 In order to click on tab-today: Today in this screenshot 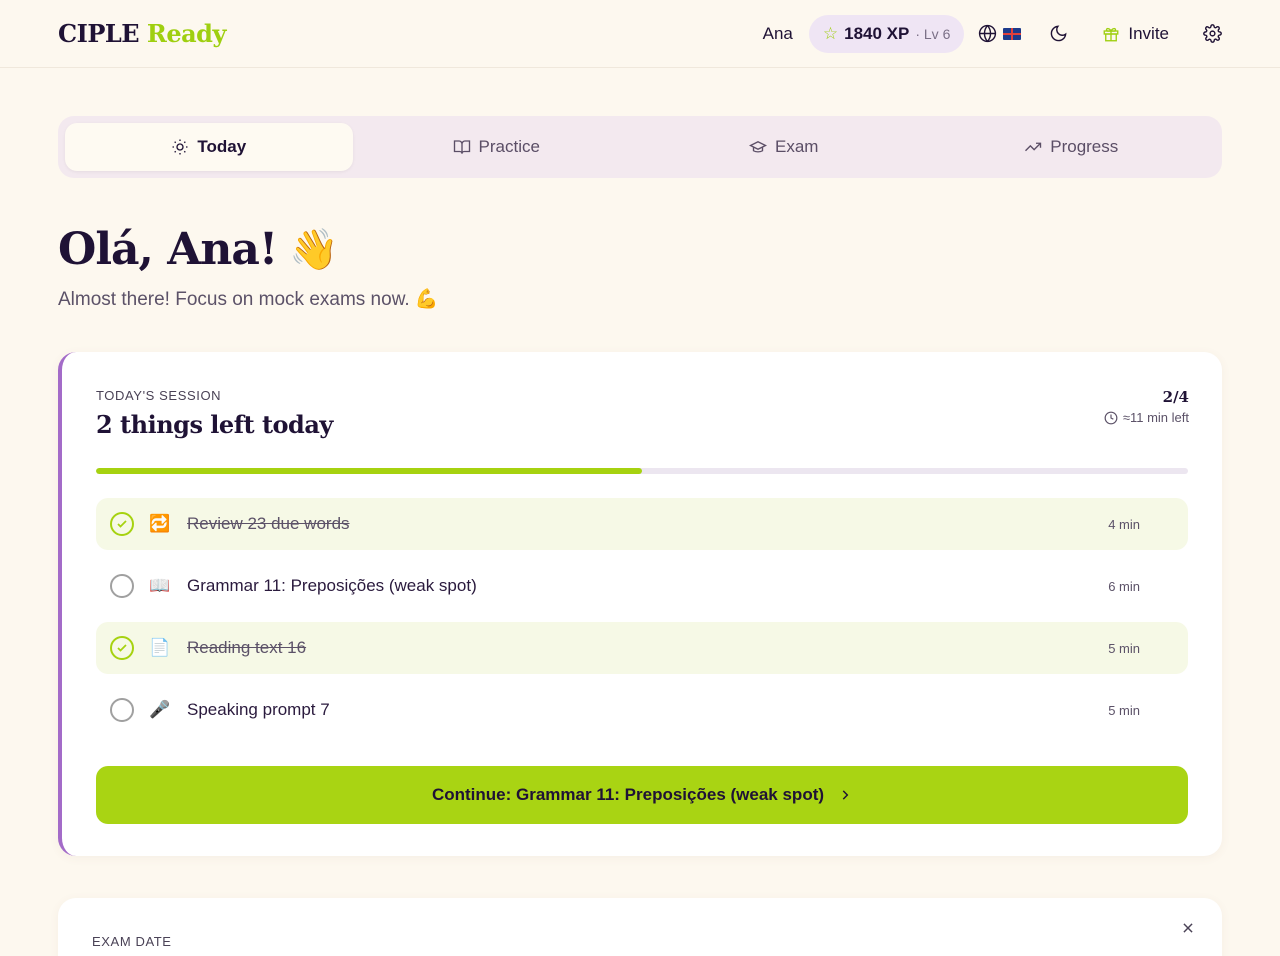, I will do `click(209, 147)`.